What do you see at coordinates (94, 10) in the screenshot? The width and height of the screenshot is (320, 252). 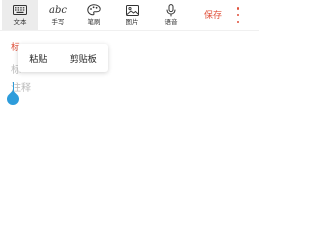 I see `palette-icon` at bounding box center [94, 10].